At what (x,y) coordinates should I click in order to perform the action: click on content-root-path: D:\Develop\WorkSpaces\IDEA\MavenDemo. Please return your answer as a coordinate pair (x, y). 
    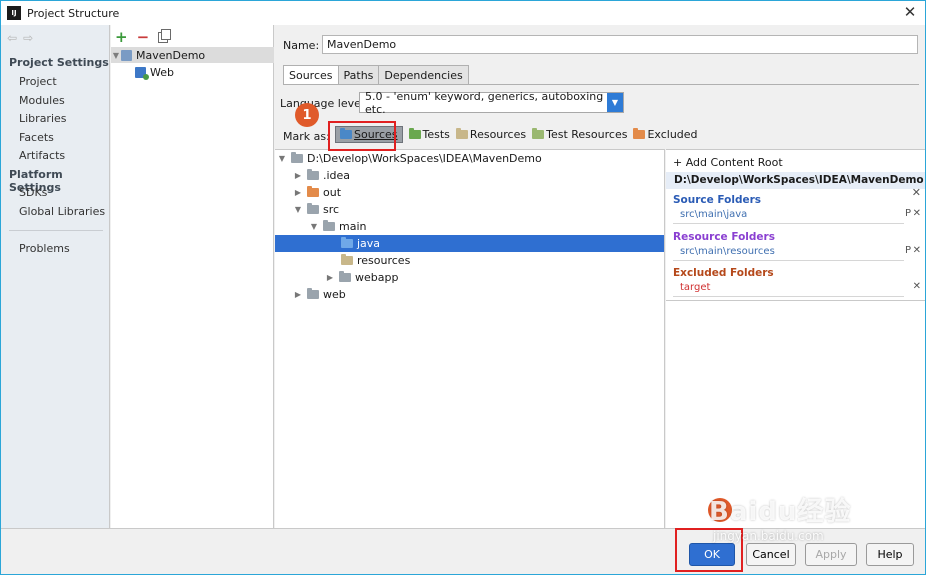
    Looking at the image, I should click on (799, 180).